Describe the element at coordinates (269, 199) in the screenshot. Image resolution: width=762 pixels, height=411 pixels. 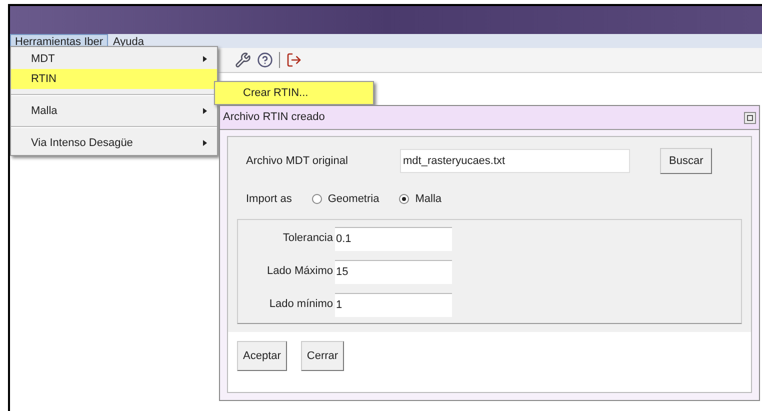
I see `field-label: Import as` at that location.